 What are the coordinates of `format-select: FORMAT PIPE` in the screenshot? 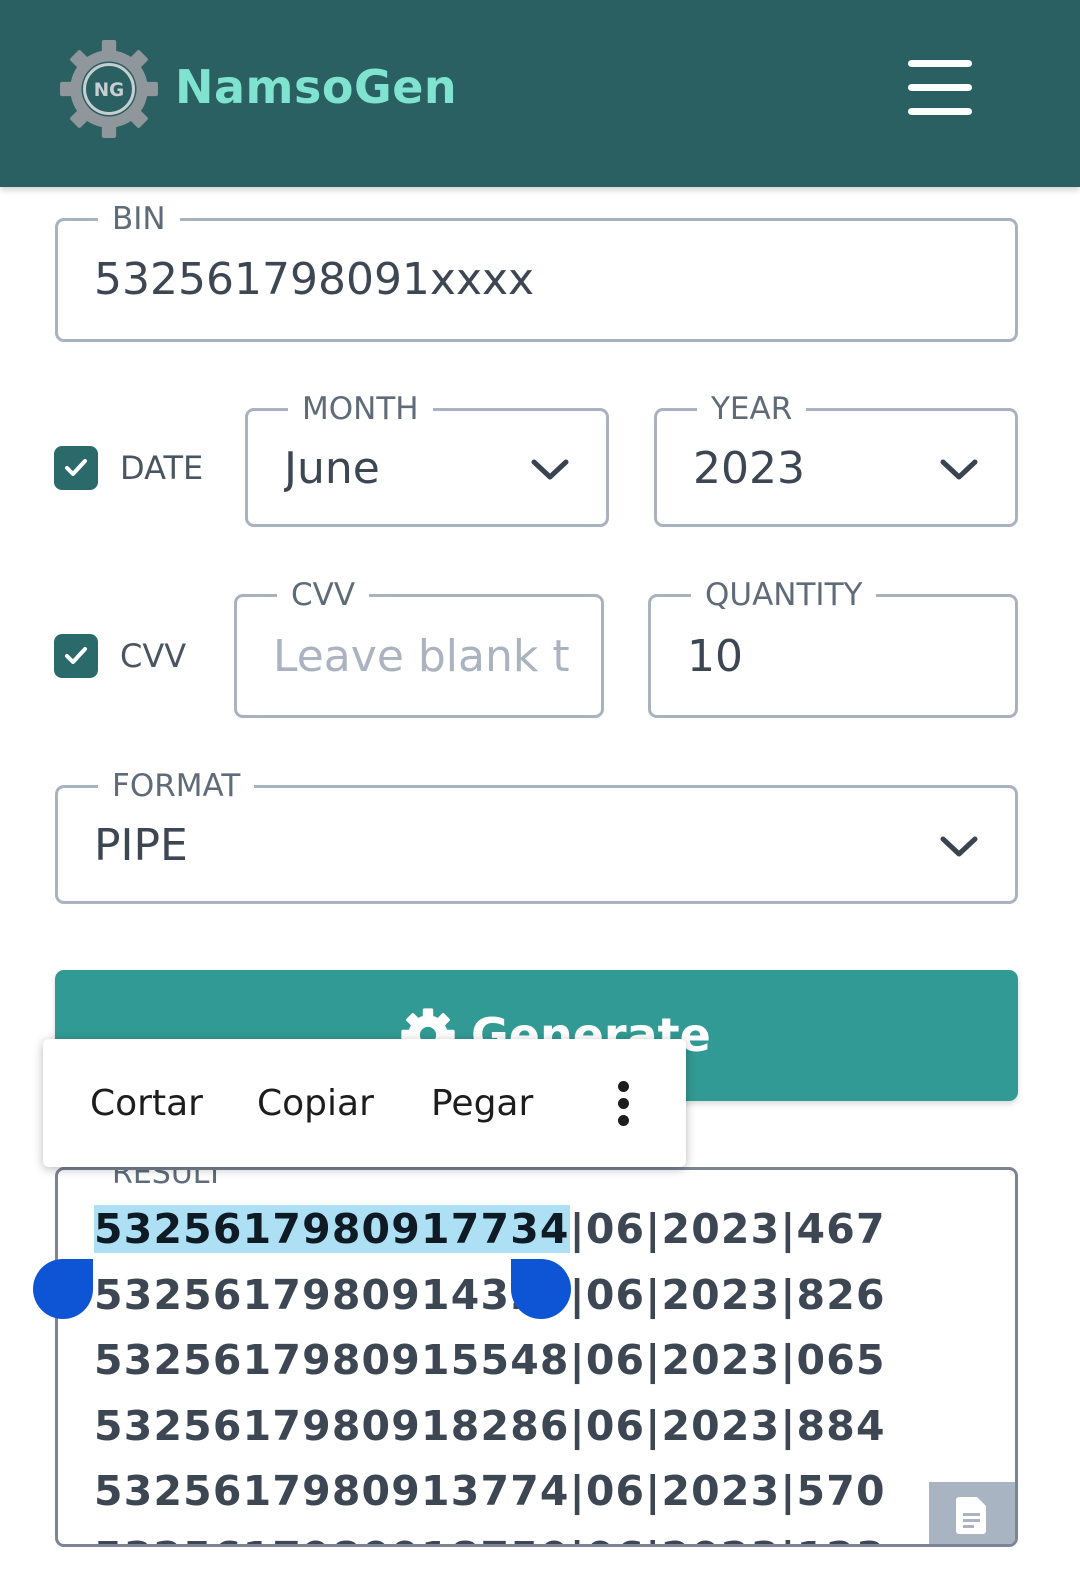 It's located at (536, 835).